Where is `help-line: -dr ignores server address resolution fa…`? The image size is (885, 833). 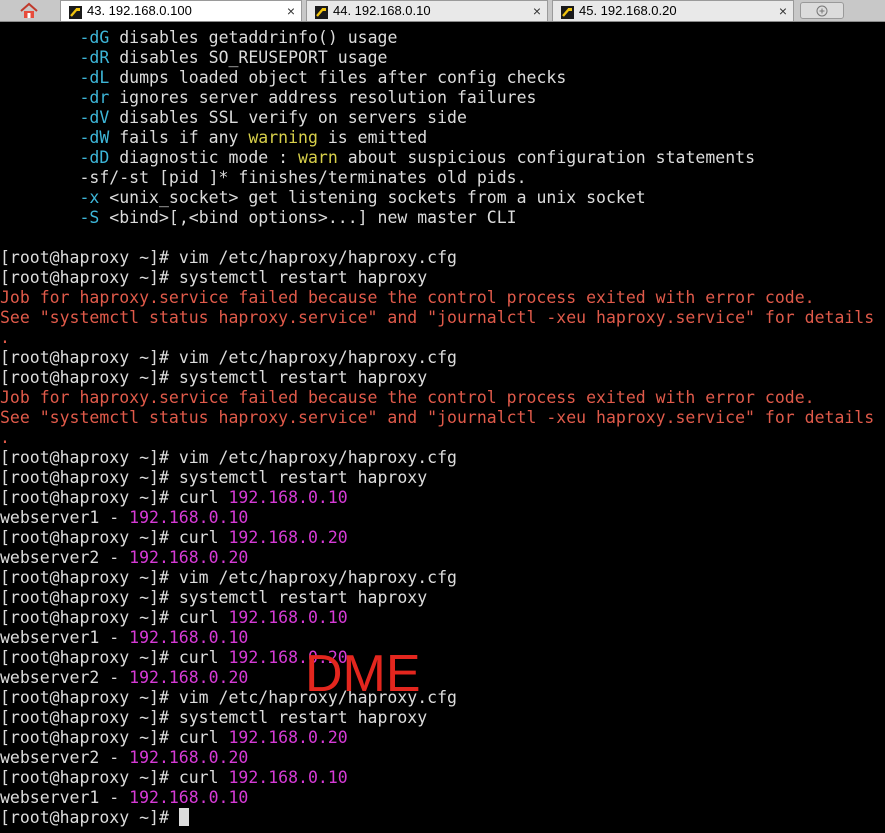 help-line: -dr ignores server address resolution fa… is located at coordinates (308, 97).